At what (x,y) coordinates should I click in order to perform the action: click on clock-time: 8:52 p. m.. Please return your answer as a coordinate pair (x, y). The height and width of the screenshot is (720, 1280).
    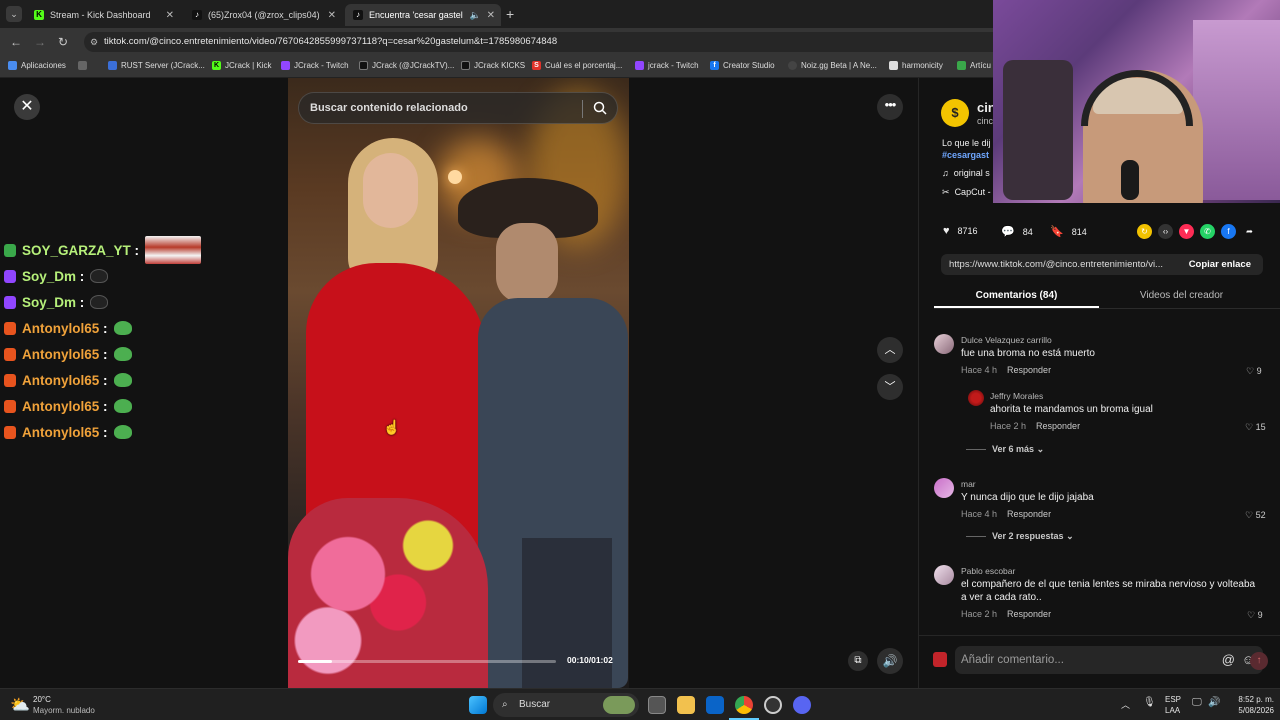
    Looking at the image, I should click on (1252, 699).